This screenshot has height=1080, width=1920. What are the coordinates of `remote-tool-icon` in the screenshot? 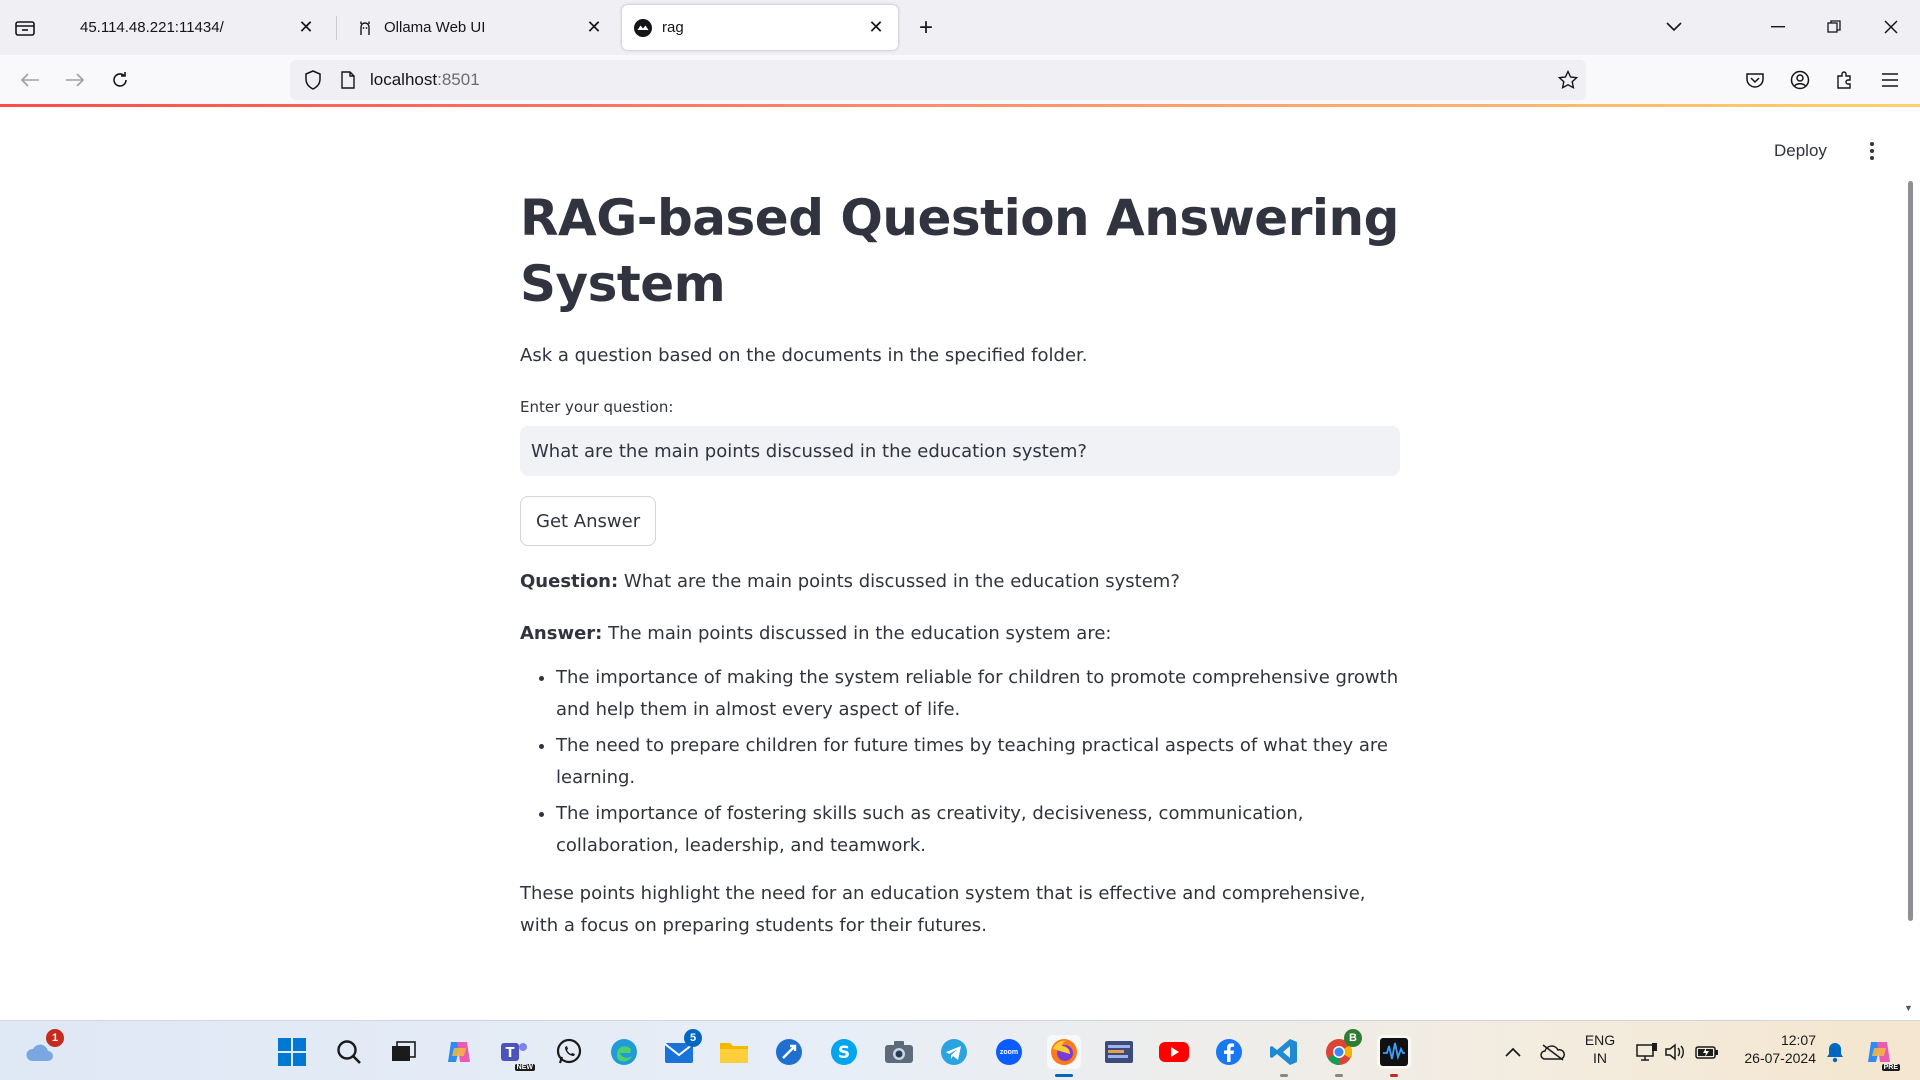 It's located at (789, 1052).